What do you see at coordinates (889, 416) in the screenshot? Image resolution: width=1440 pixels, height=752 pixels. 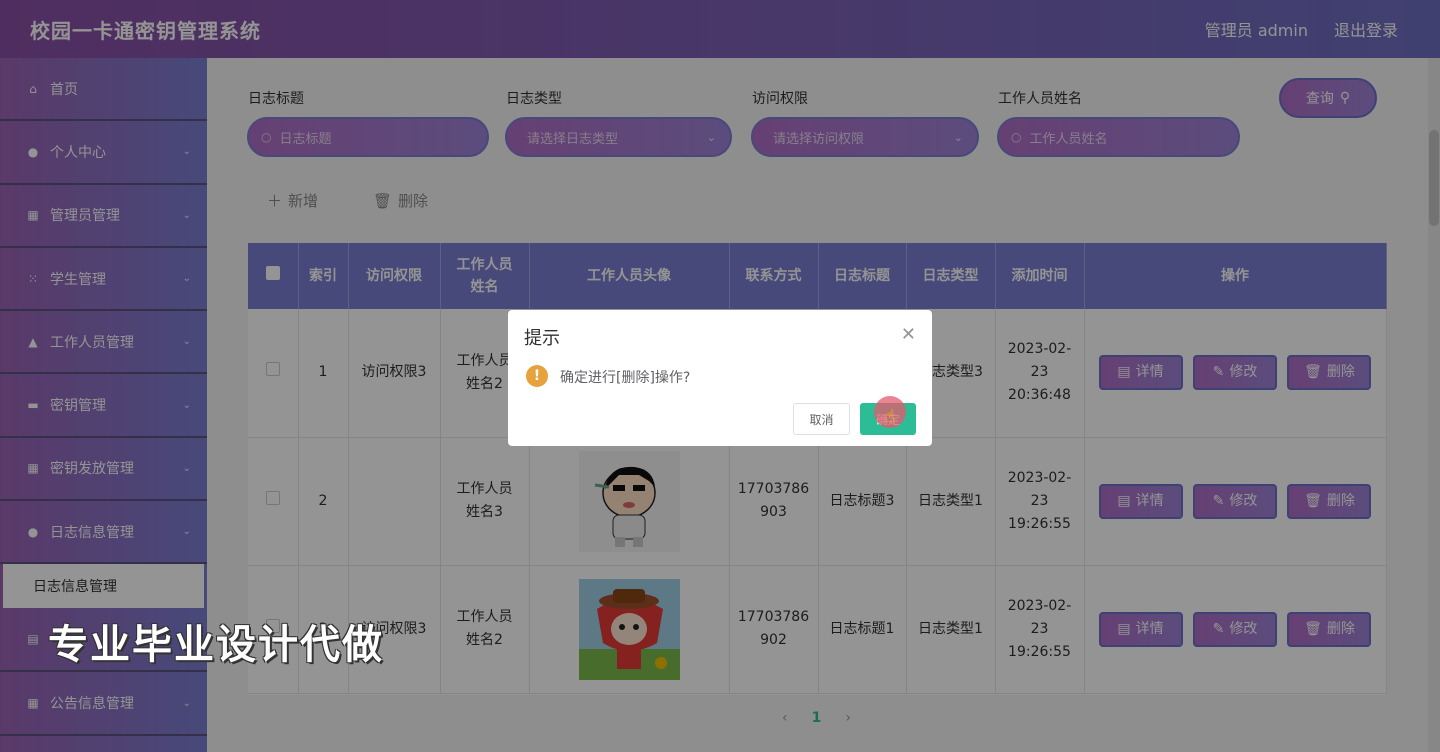 I see `hand-cursor-icon: ☝` at bounding box center [889, 416].